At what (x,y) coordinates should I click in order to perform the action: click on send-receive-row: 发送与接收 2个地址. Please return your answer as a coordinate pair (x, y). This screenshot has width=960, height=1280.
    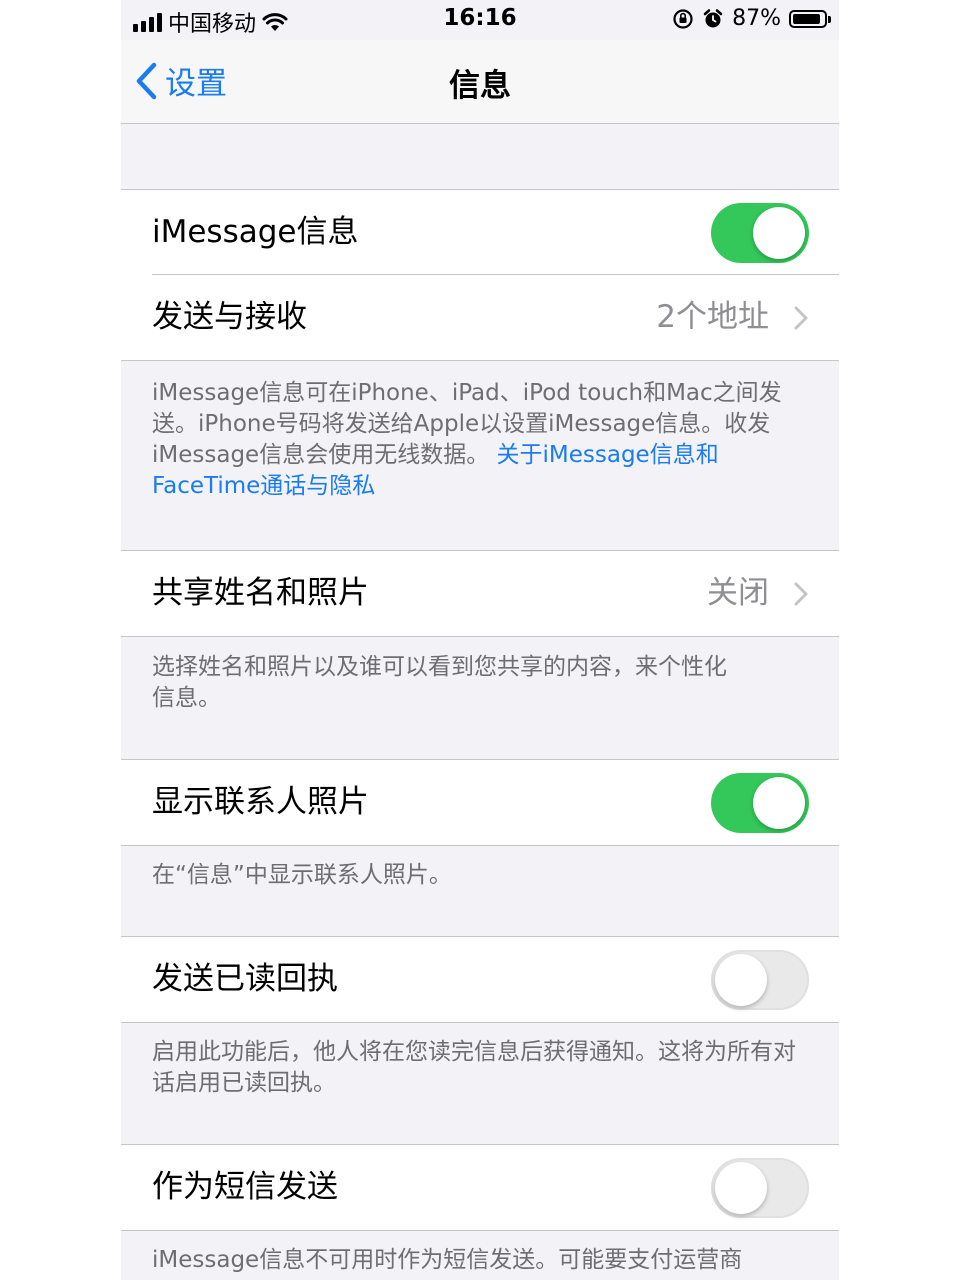
    Looking at the image, I should click on (480, 318).